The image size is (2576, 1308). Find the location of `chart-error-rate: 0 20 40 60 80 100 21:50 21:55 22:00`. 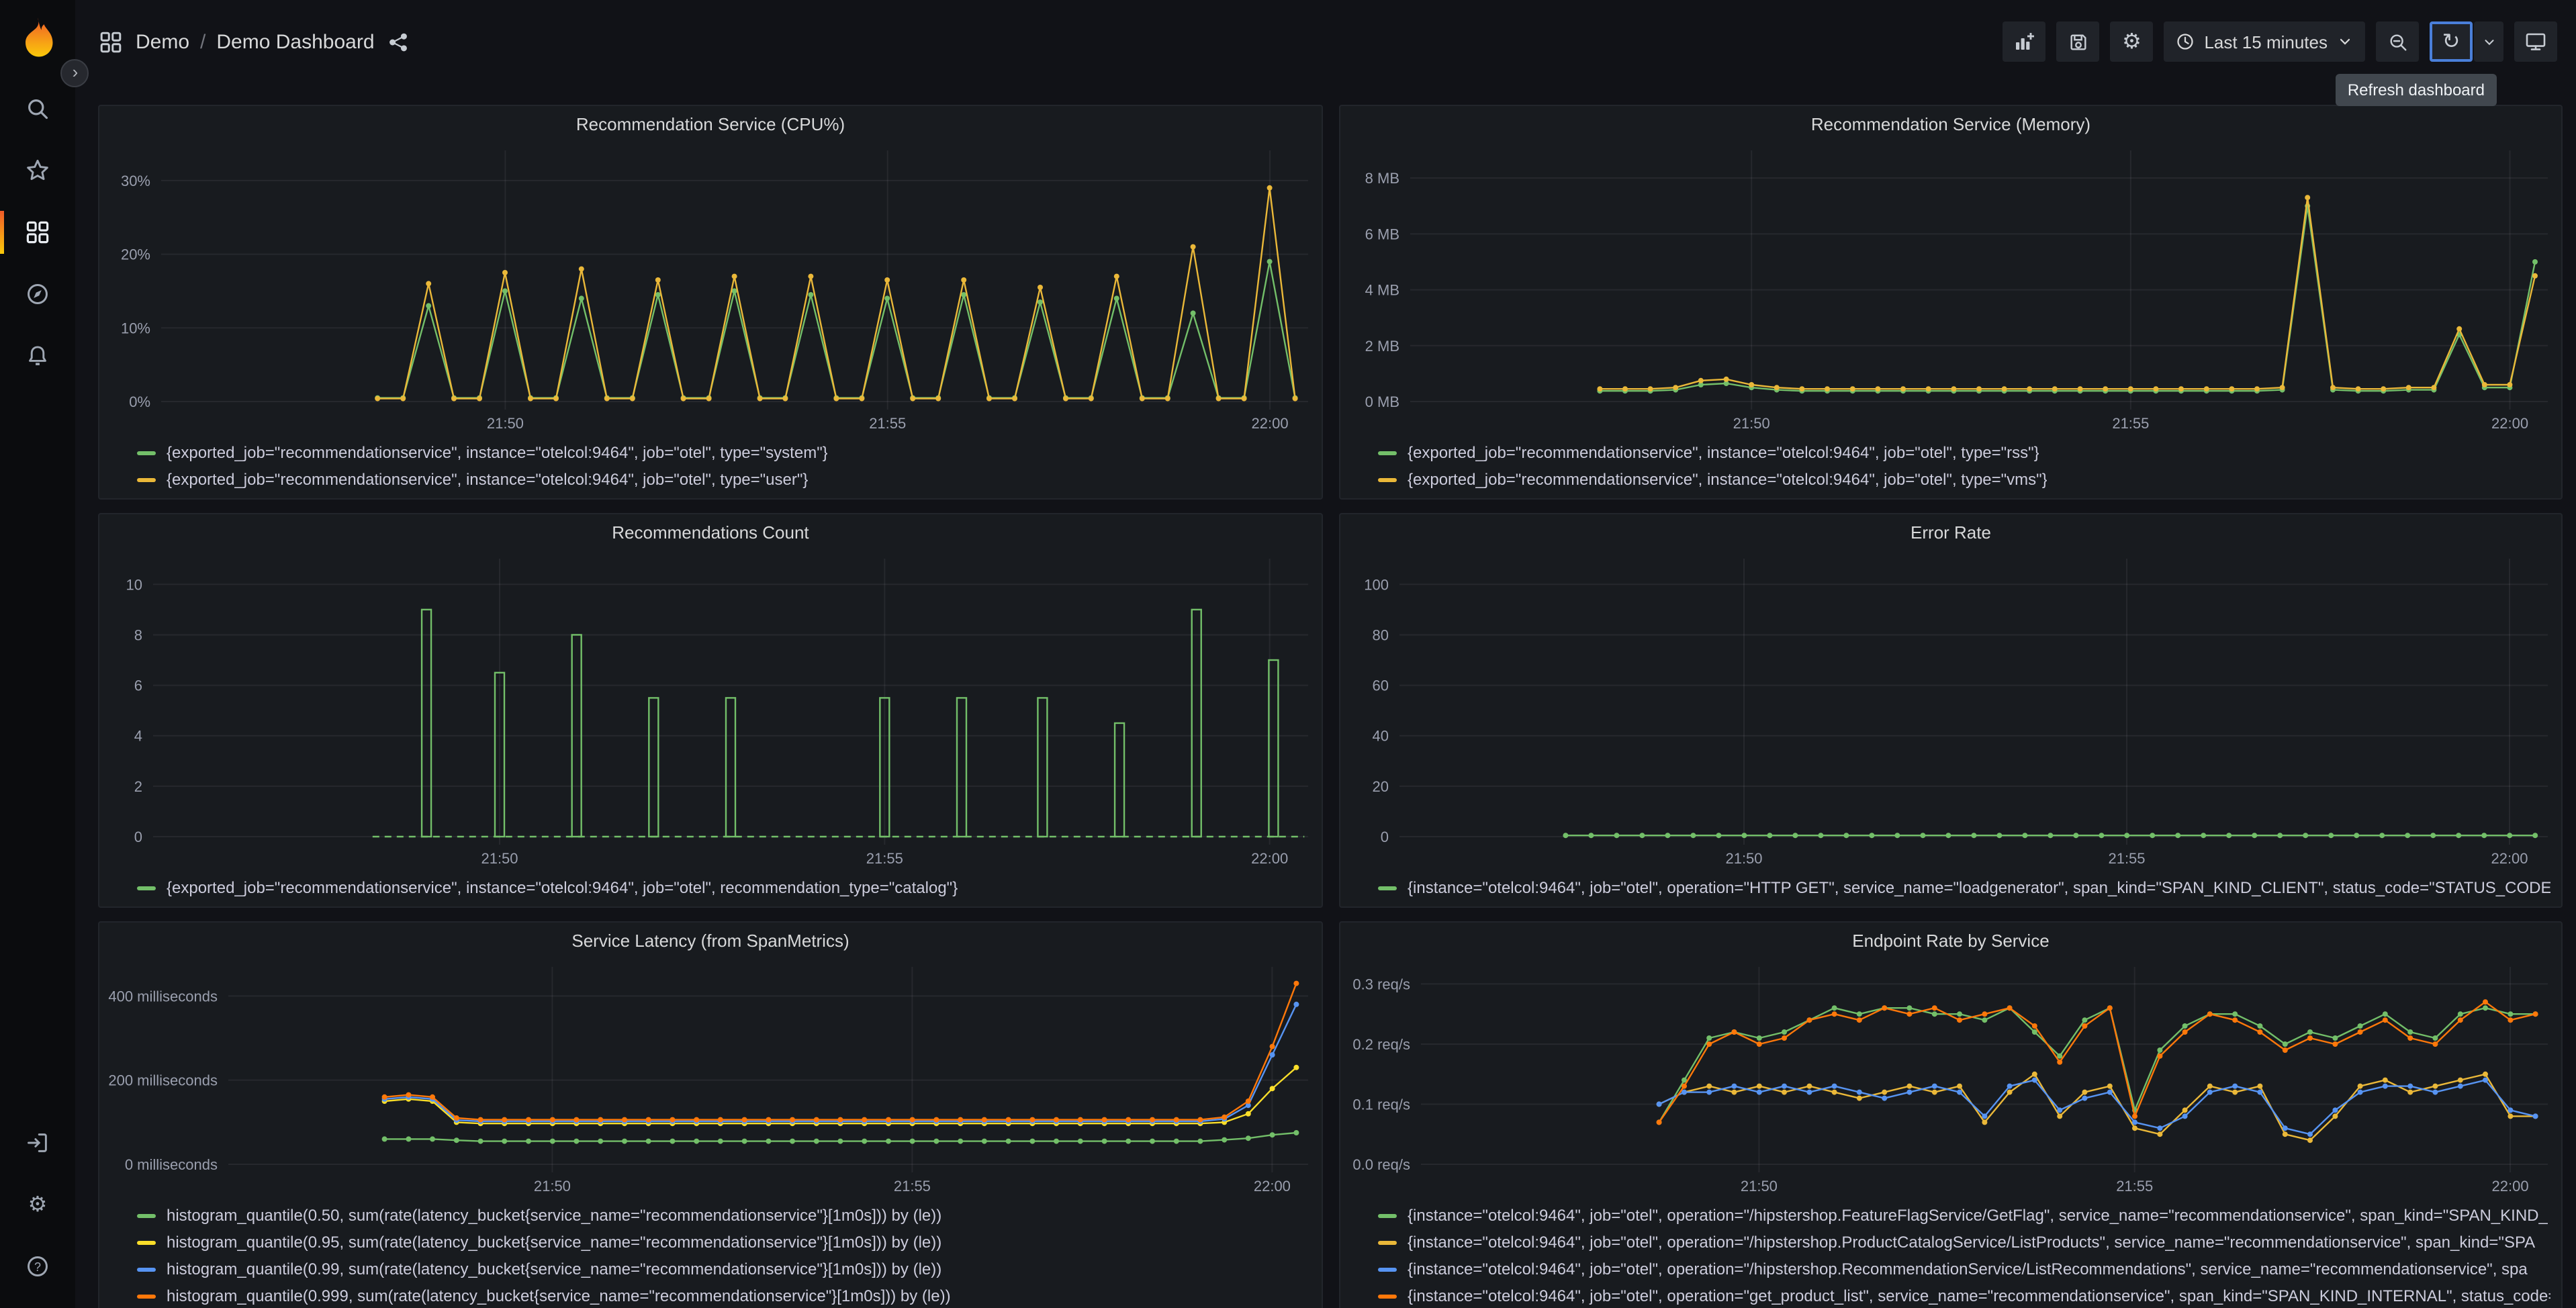

chart-error-rate: 0 20 40 60 80 100 21:50 21:55 22:00 is located at coordinates (1950, 712).